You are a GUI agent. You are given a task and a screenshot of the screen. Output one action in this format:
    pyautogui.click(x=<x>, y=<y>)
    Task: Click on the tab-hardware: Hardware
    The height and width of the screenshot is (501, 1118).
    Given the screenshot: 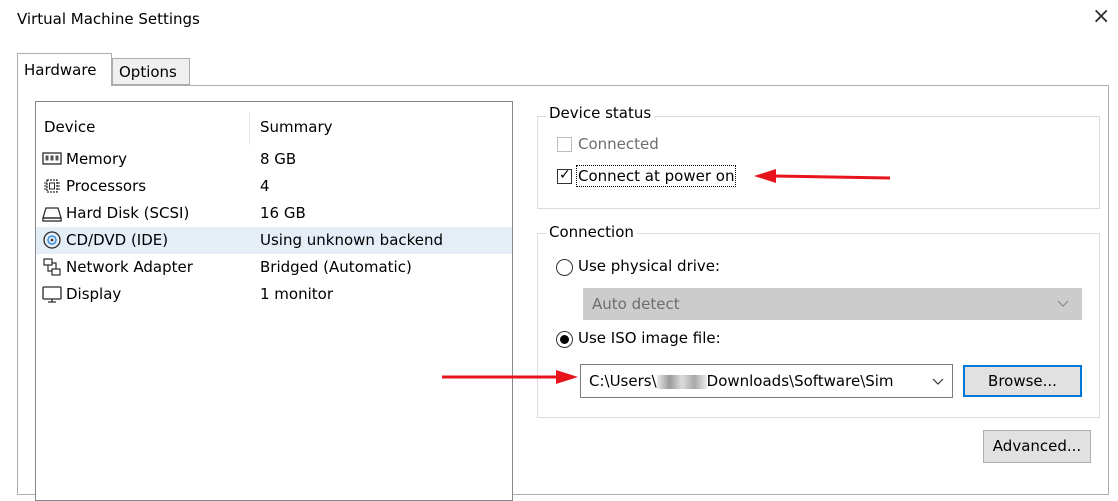 What is the action you would take?
    pyautogui.click(x=64, y=69)
    